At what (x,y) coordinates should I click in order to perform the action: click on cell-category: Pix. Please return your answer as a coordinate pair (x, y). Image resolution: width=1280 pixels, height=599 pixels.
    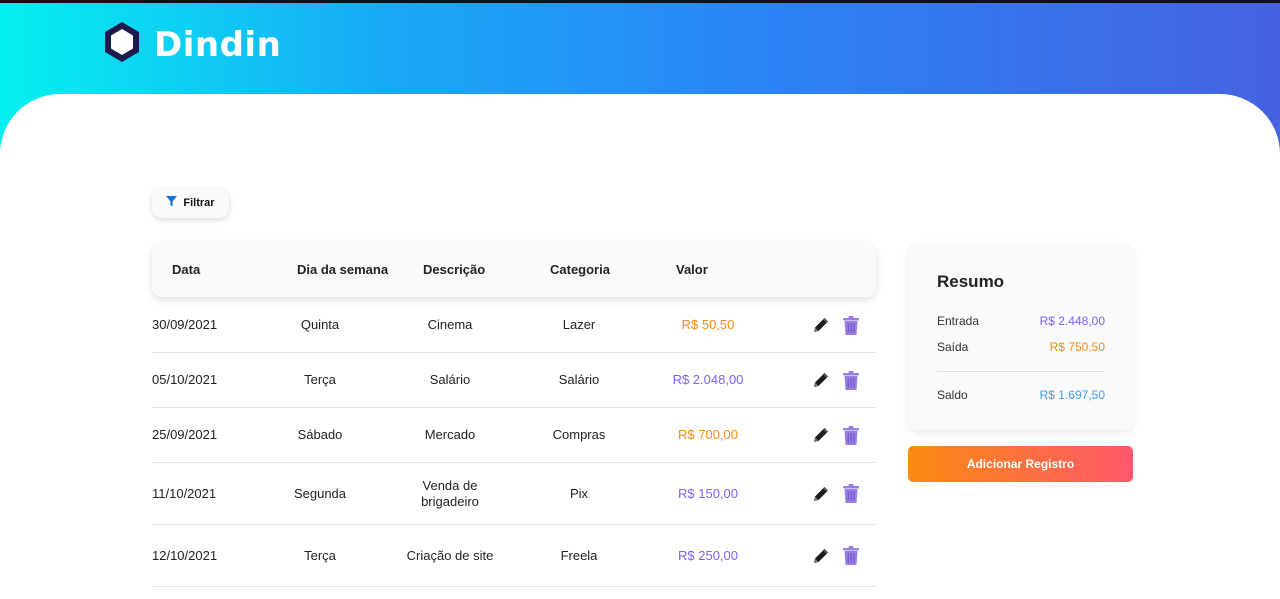
    Looking at the image, I should click on (579, 493).